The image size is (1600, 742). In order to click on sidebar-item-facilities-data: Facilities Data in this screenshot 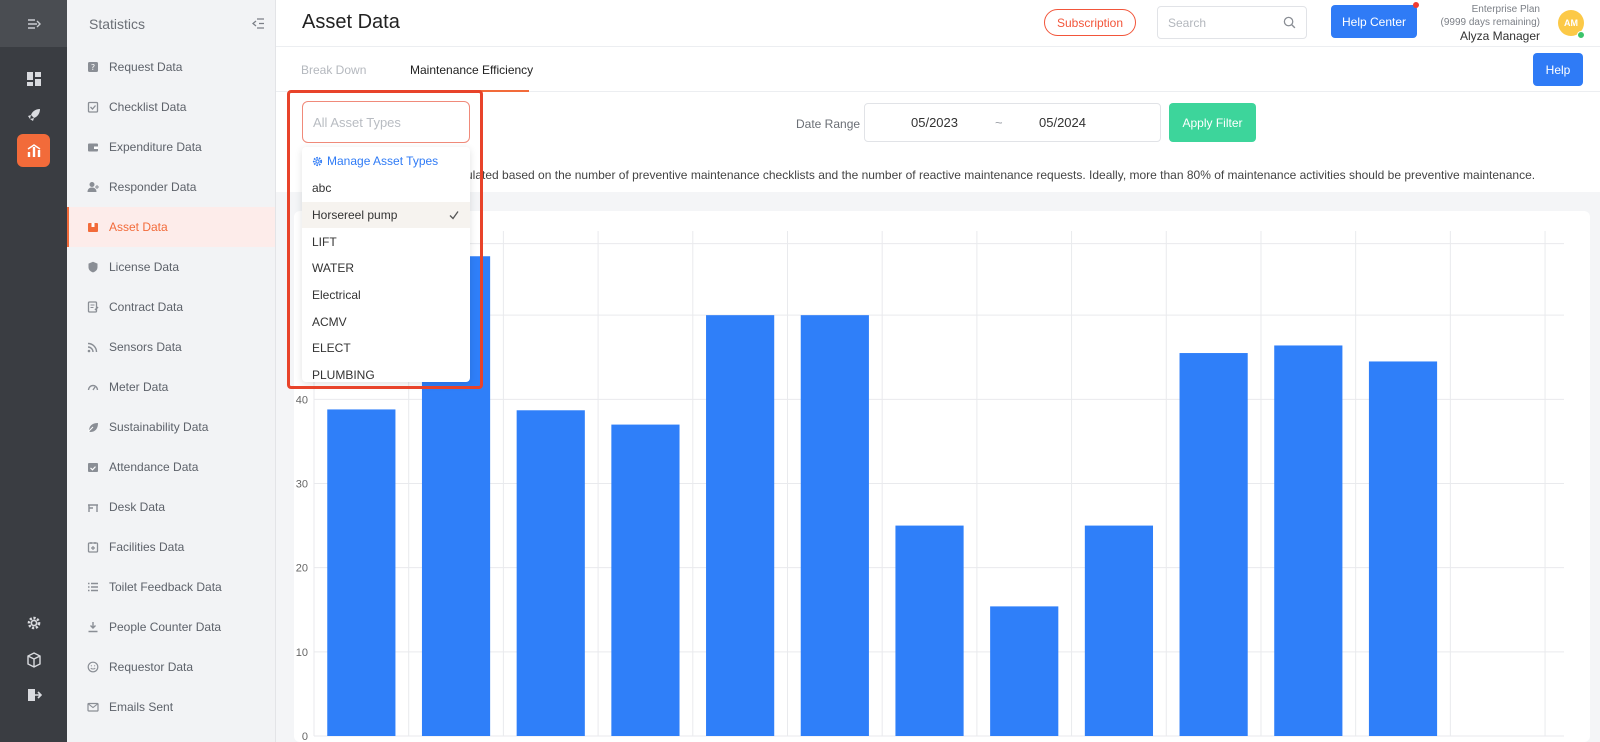, I will do `click(171, 547)`.